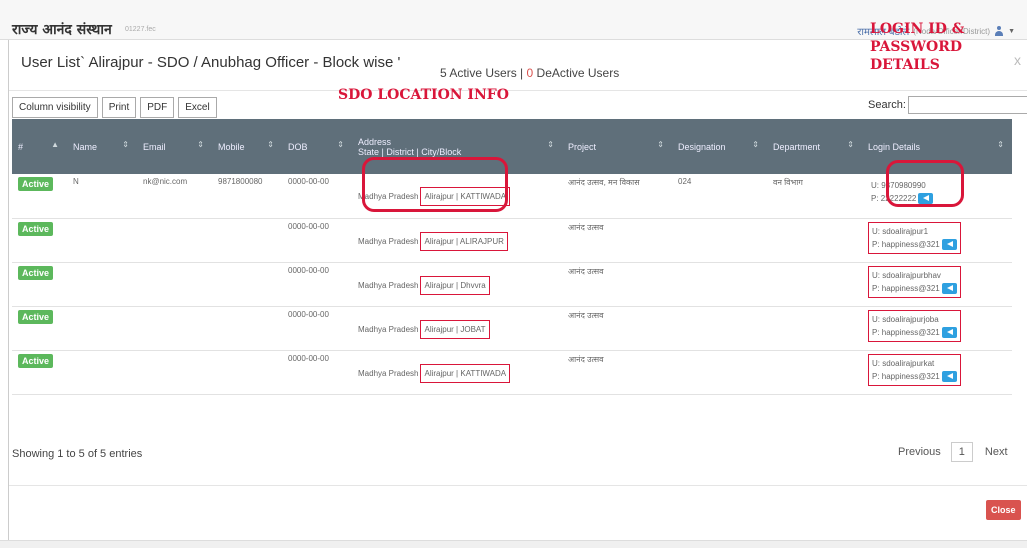 This screenshot has width=1027, height=548. I want to click on cell-location: Alirajpur | KATTIWADA, so click(465, 196).